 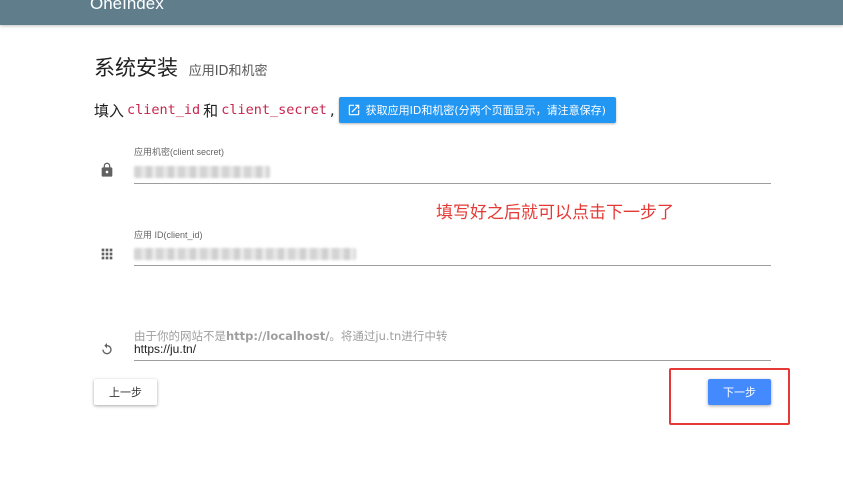 I want to click on redirect-uri-value: https://ju.tn/, so click(x=165, y=349).